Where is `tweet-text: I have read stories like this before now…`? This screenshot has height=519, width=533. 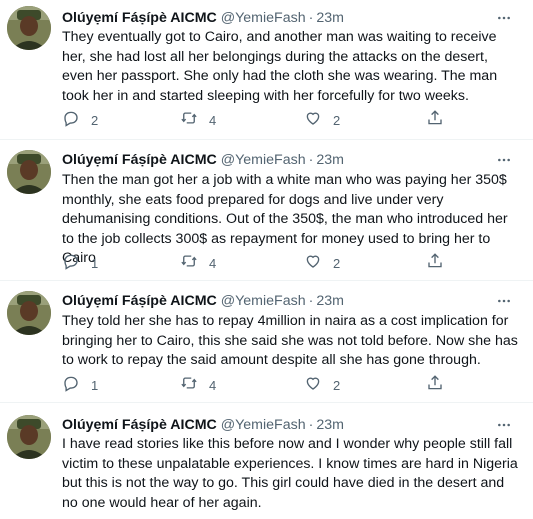
tweet-text: I have read stories like this before now… is located at coordinates (290, 473).